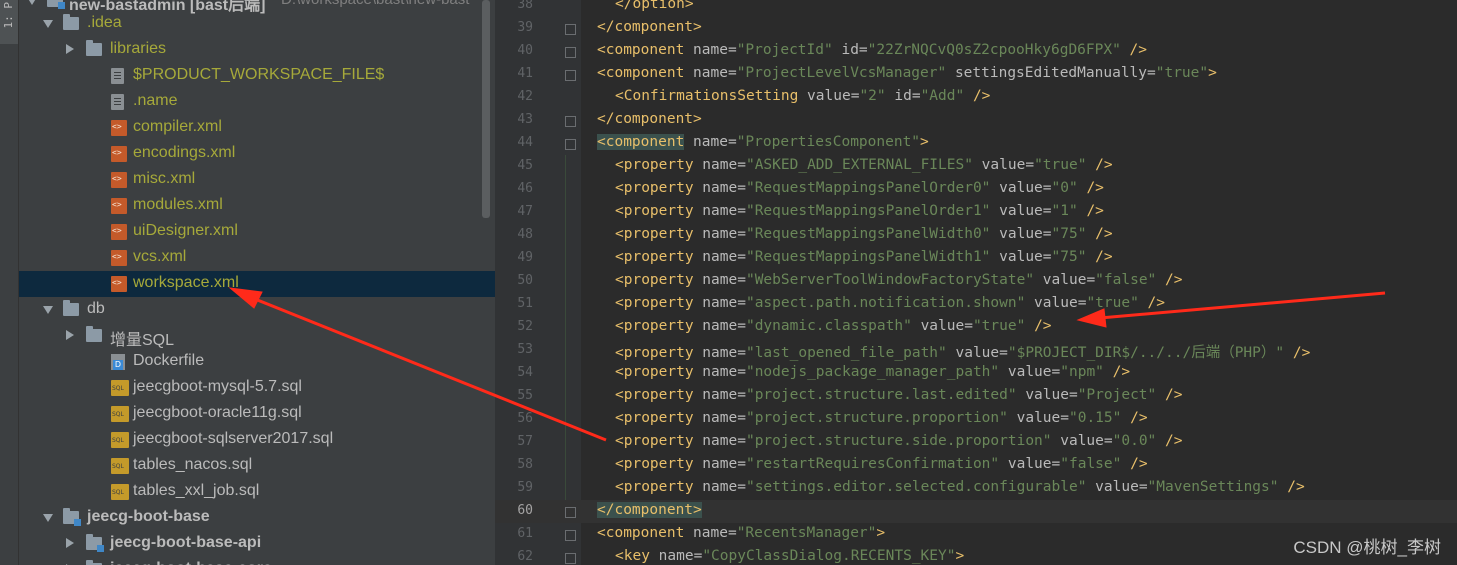 The image size is (1457, 565). Describe the element at coordinates (257, 180) in the screenshot. I see `tree-item-xml-file: misc.xml` at that location.